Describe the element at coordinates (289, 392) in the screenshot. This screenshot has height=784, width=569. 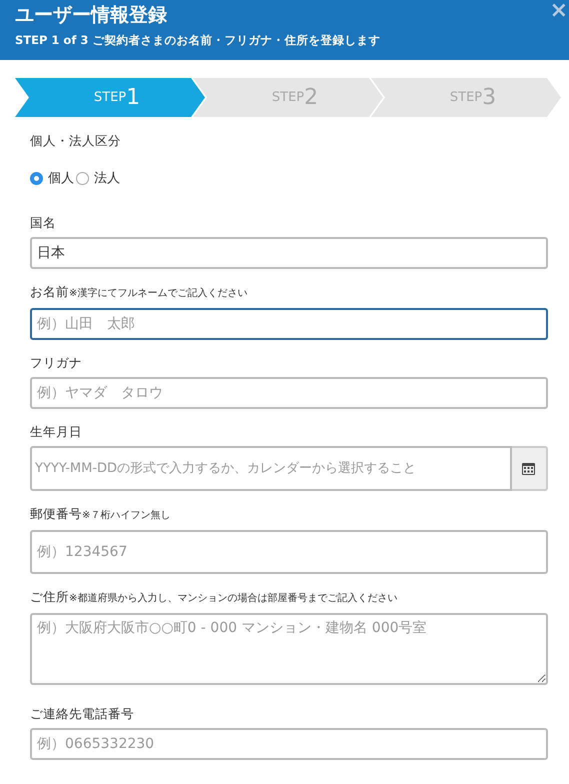
I see `input-field: 例）ヤマダ タロウ` at that location.